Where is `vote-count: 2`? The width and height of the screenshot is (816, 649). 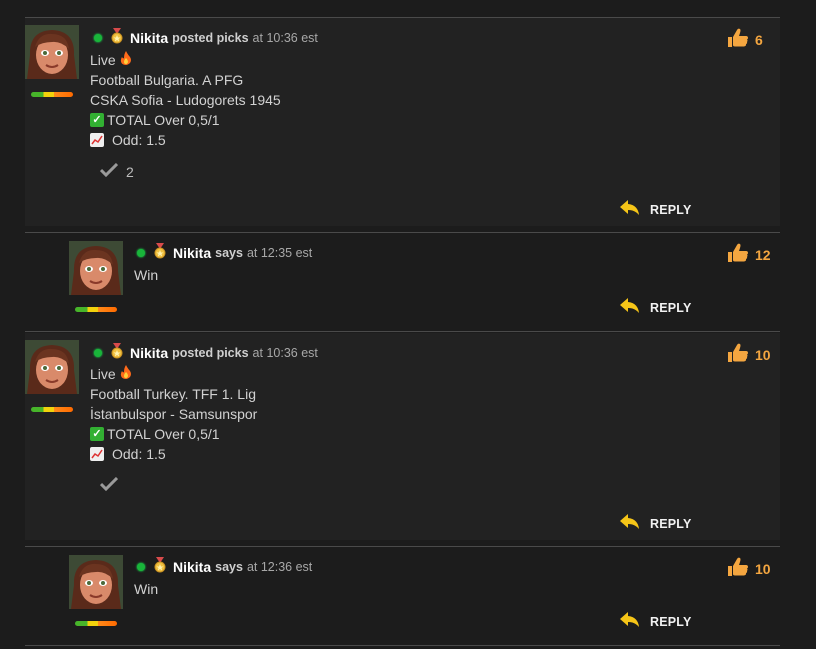 vote-count: 2 is located at coordinates (130, 171).